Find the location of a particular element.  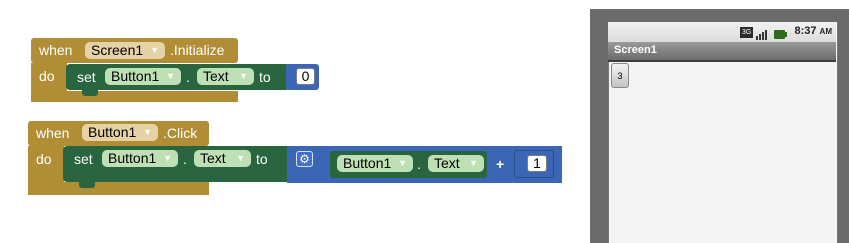

getter-property-dropdown: Text ▼ is located at coordinates (456, 163).